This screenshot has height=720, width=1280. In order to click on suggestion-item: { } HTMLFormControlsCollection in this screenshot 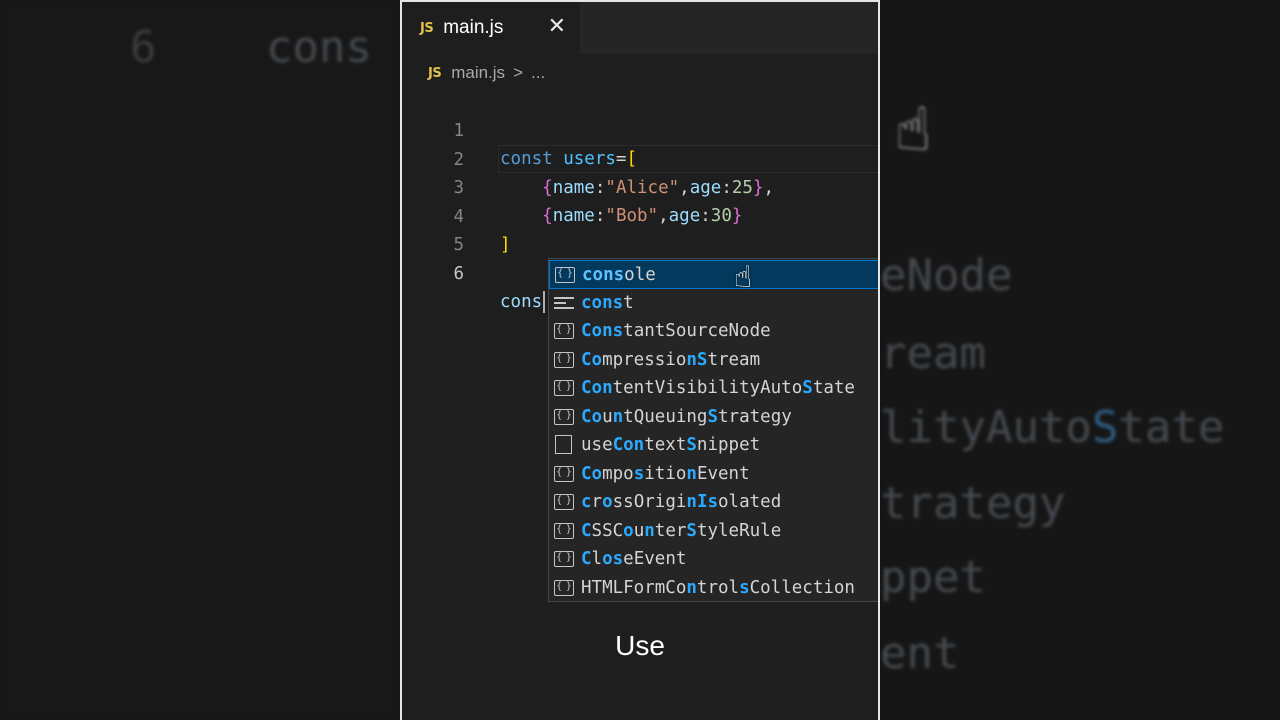, I will do `click(713, 588)`.